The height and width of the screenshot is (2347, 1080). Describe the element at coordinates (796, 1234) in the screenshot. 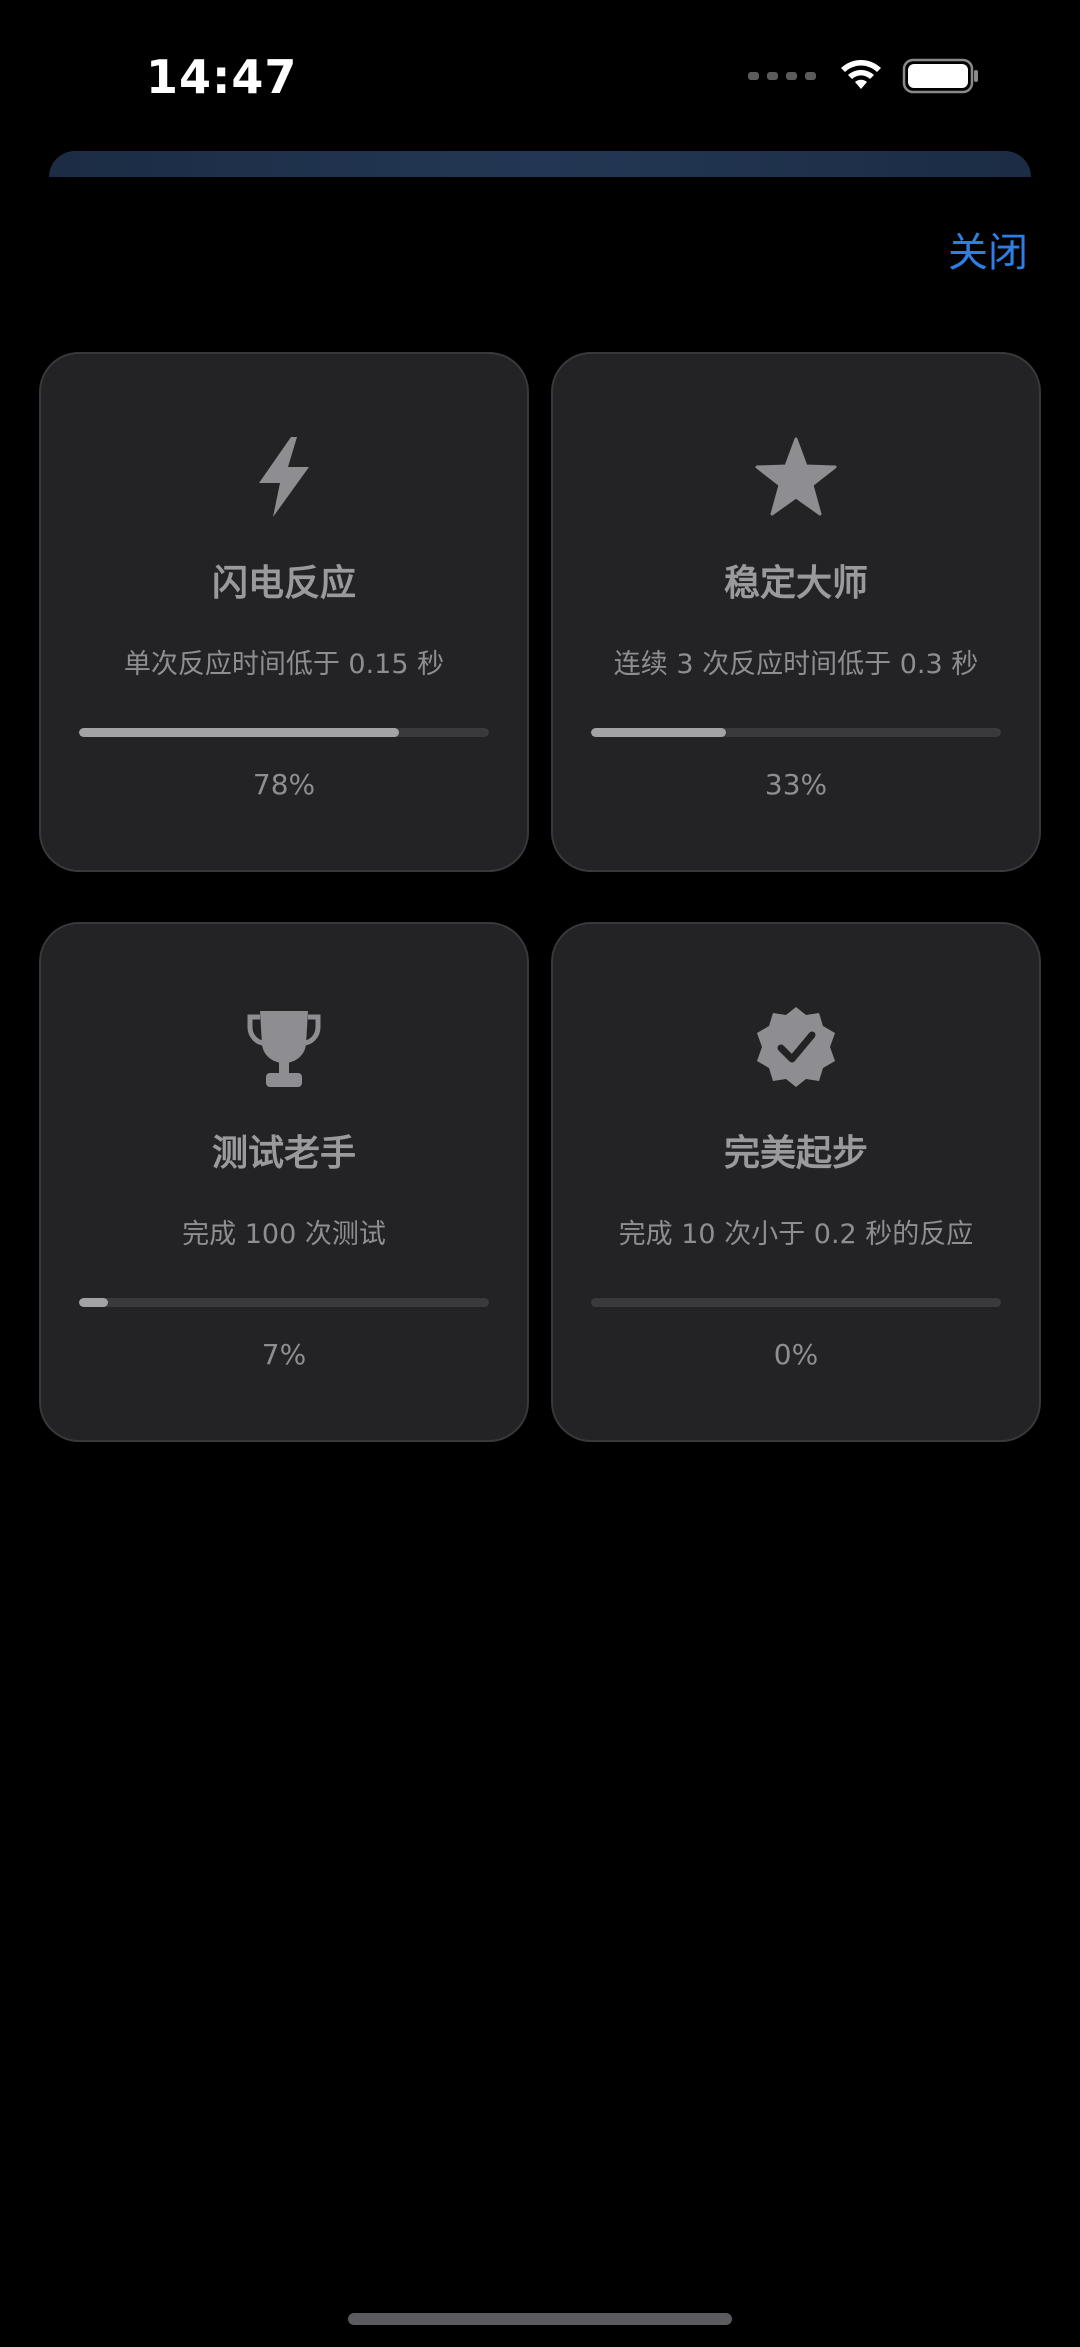

I see `achievement-description: 完成 10 次小于 0.2 秒的反应` at that location.